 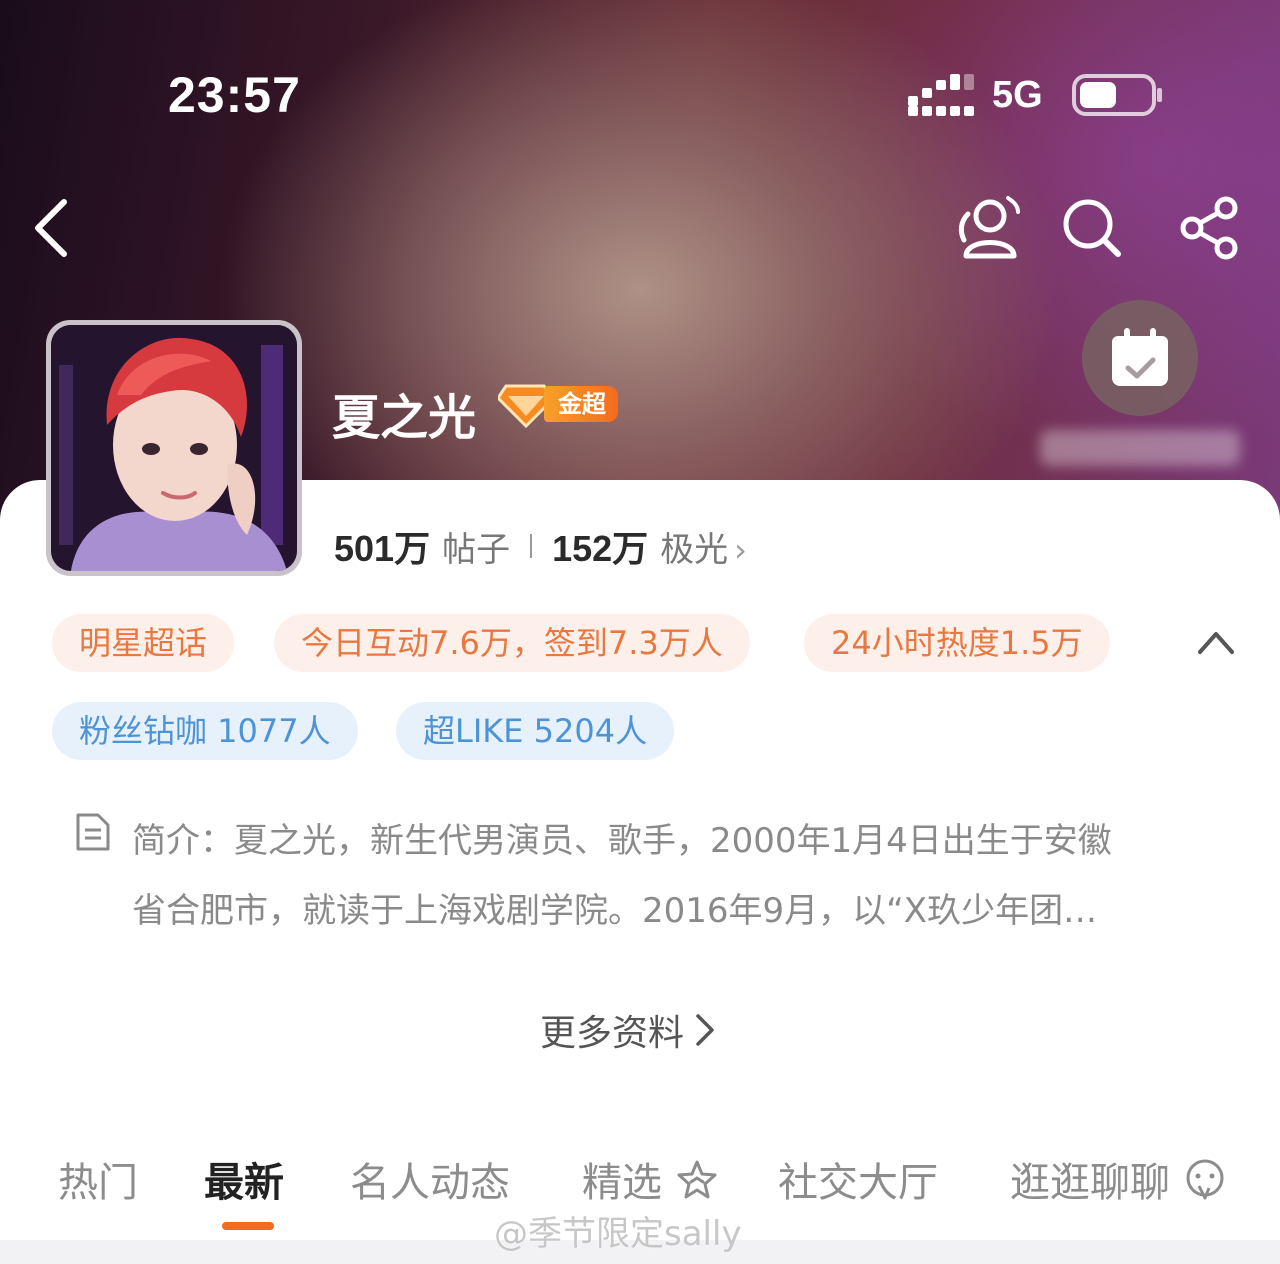 I want to click on checkin-button, so click(x=1140, y=358).